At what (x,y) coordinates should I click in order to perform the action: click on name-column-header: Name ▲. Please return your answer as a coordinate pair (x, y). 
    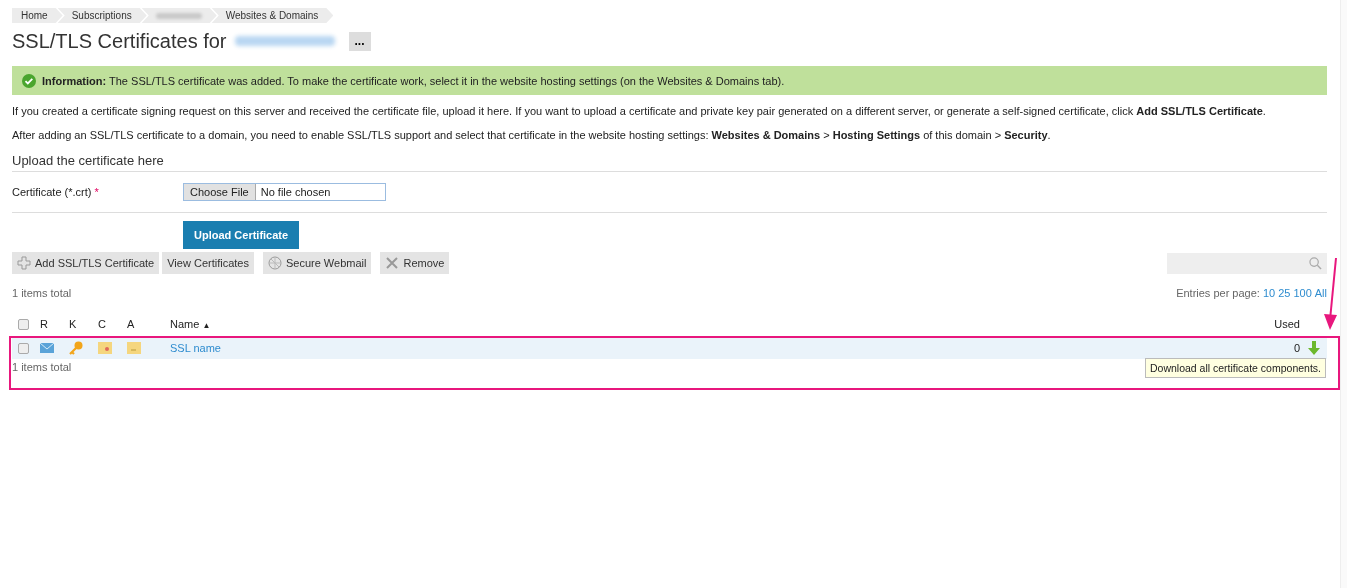
    Looking at the image, I should click on (190, 324).